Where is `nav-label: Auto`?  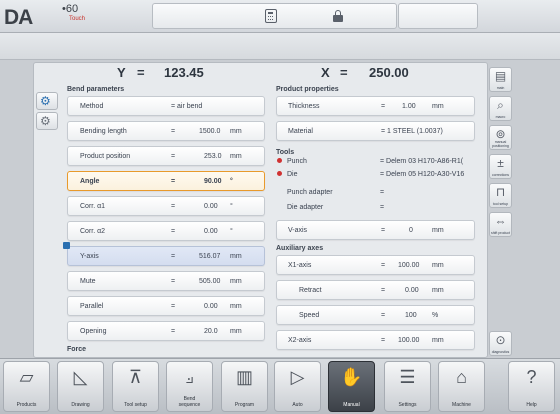
nav-label: Auto is located at coordinates (297, 404).